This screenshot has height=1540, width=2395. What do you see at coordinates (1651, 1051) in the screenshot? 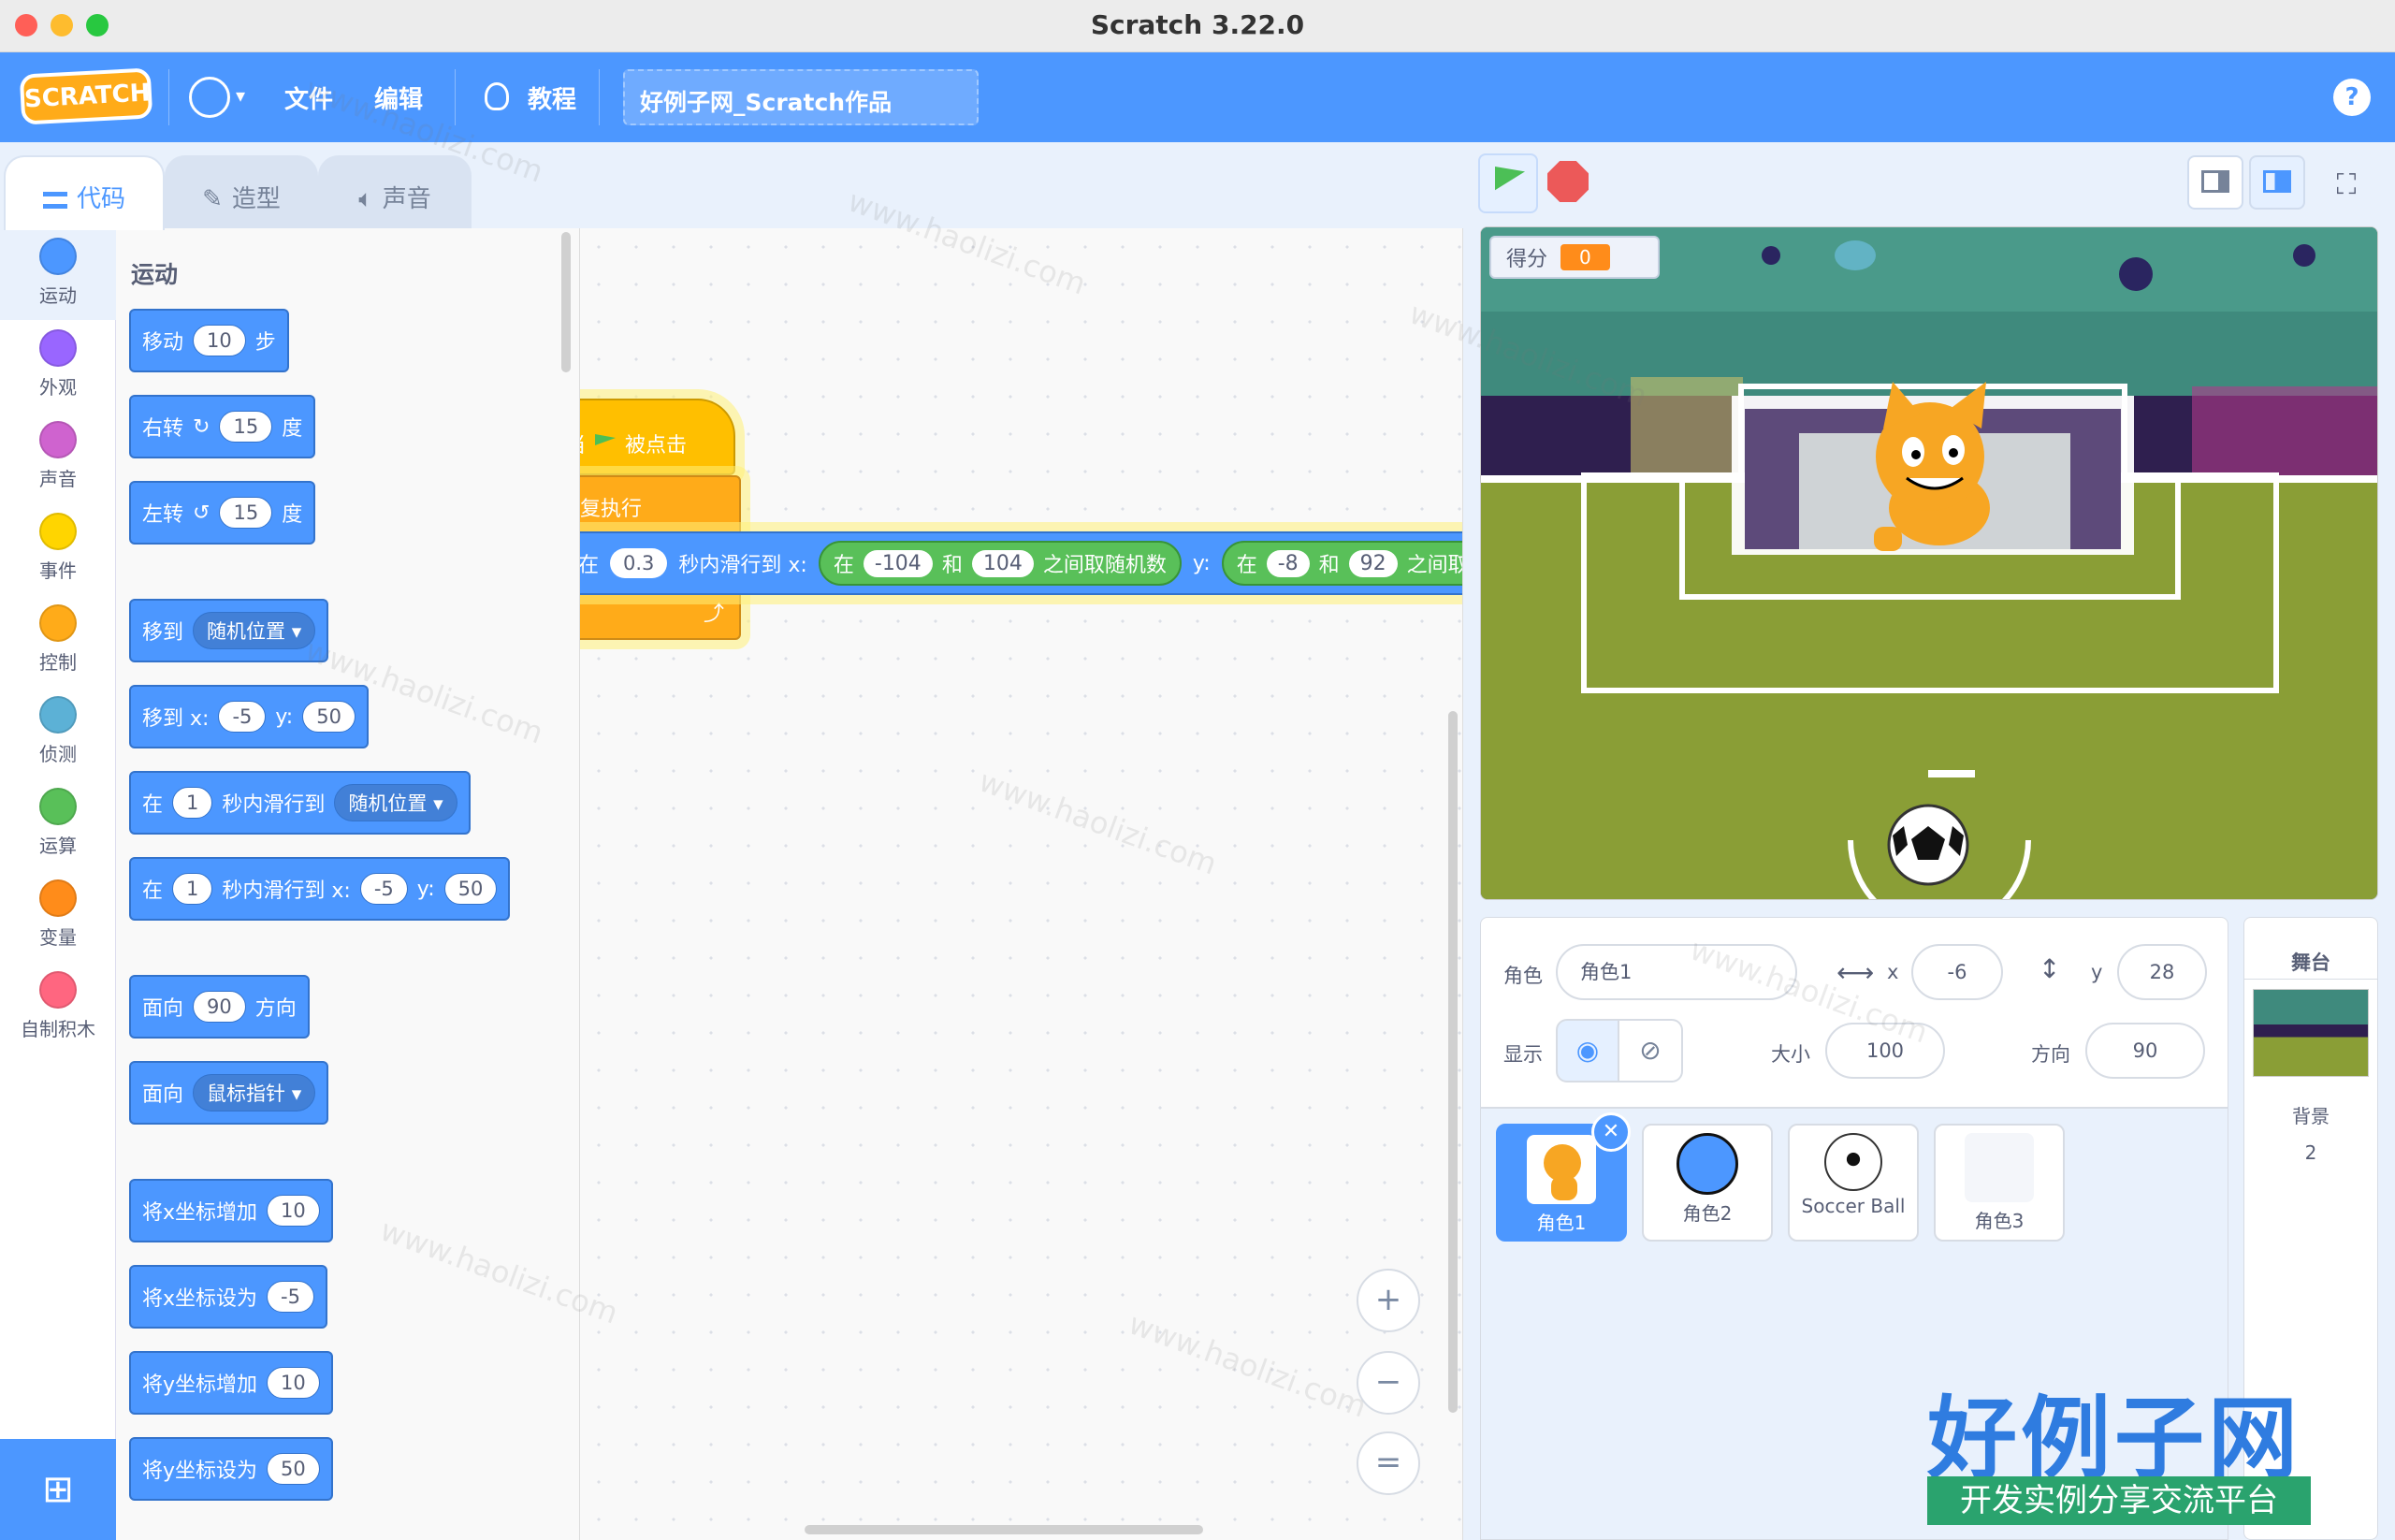
I see `hide-sprite-button: ⊘` at bounding box center [1651, 1051].